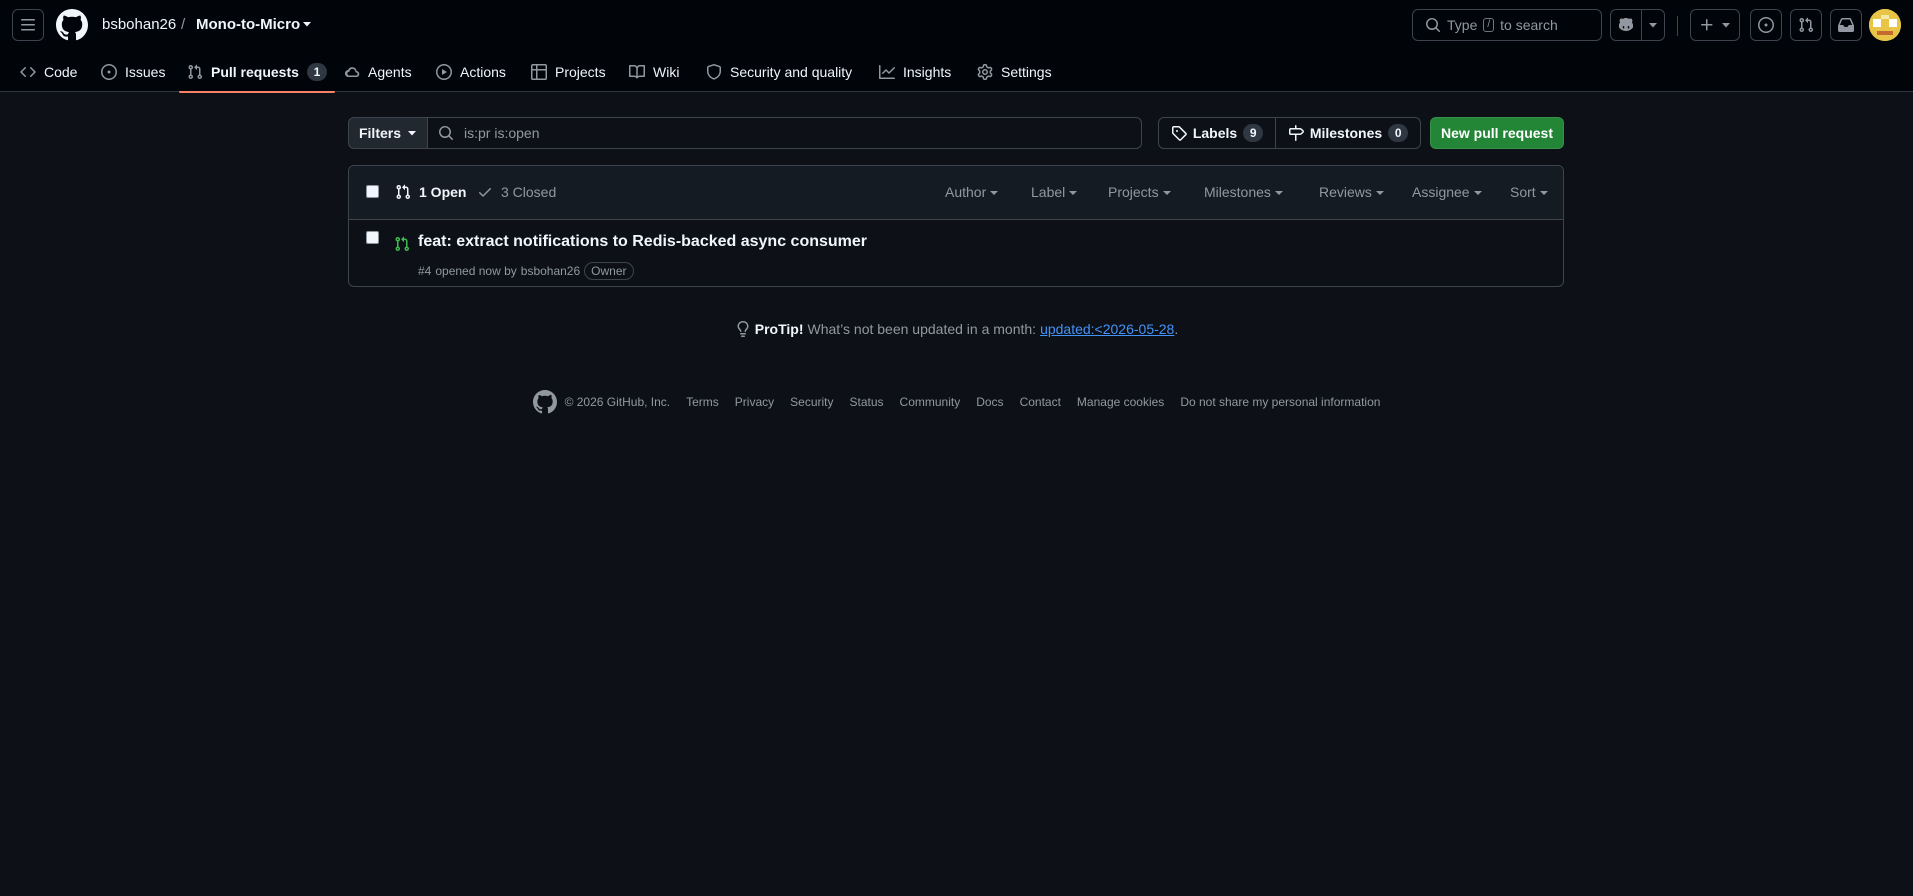  What do you see at coordinates (372, 191) in the screenshot?
I see `select-all-checkbox` at bounding box center [372, 191].